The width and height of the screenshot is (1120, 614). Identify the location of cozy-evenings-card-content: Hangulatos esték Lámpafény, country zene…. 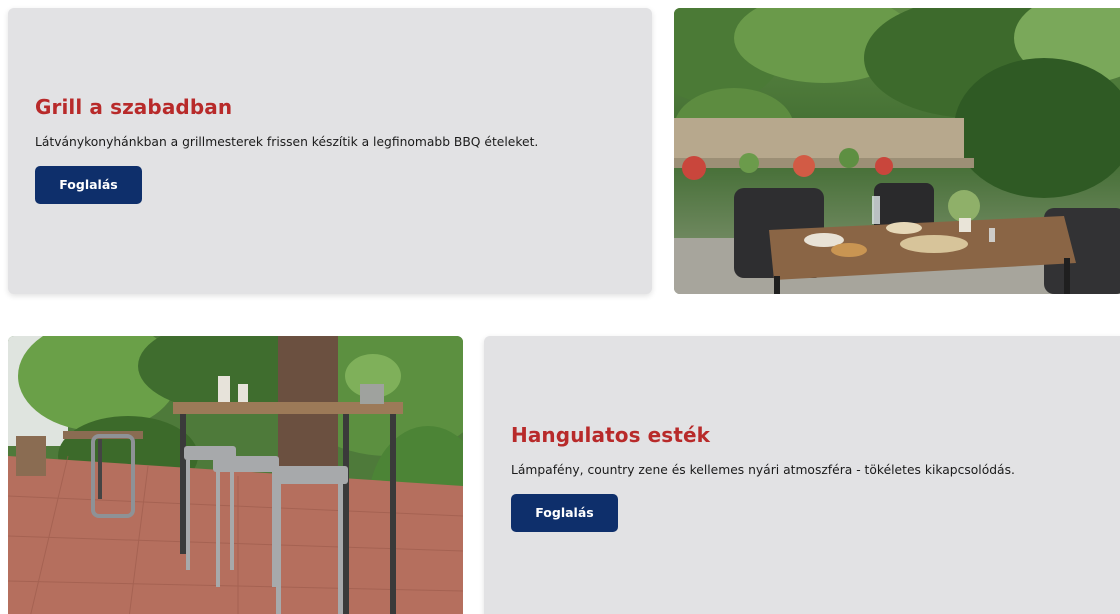
(763, 477).